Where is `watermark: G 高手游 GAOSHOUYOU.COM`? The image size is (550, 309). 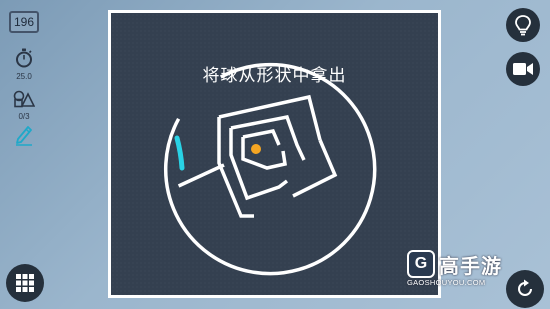
watermark: G 高手游 GAOSHOUYOU.COM is located at coordinates (478, 270).